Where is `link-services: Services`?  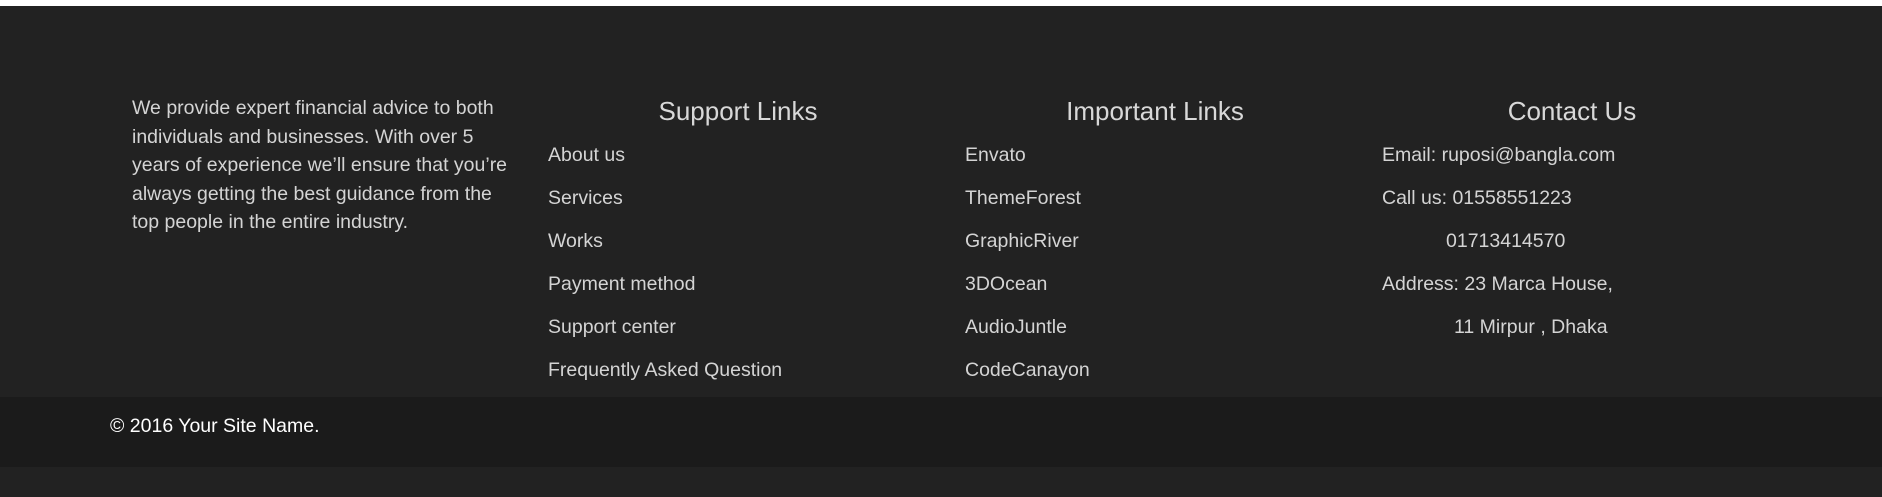
link-services: Services is located at coordinates (585, 198).